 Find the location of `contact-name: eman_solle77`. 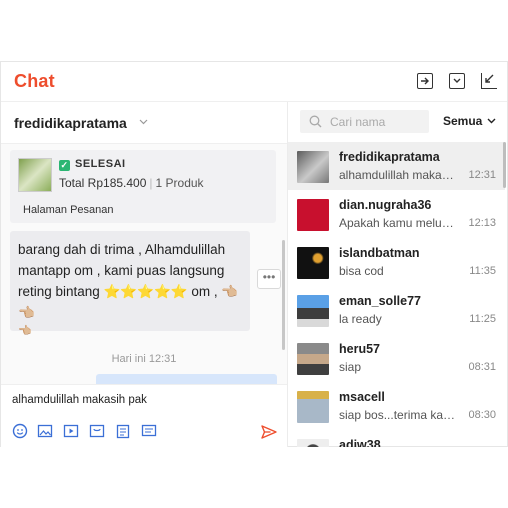

contact-name: eman_solle77 is located at coordinates (380, 301).